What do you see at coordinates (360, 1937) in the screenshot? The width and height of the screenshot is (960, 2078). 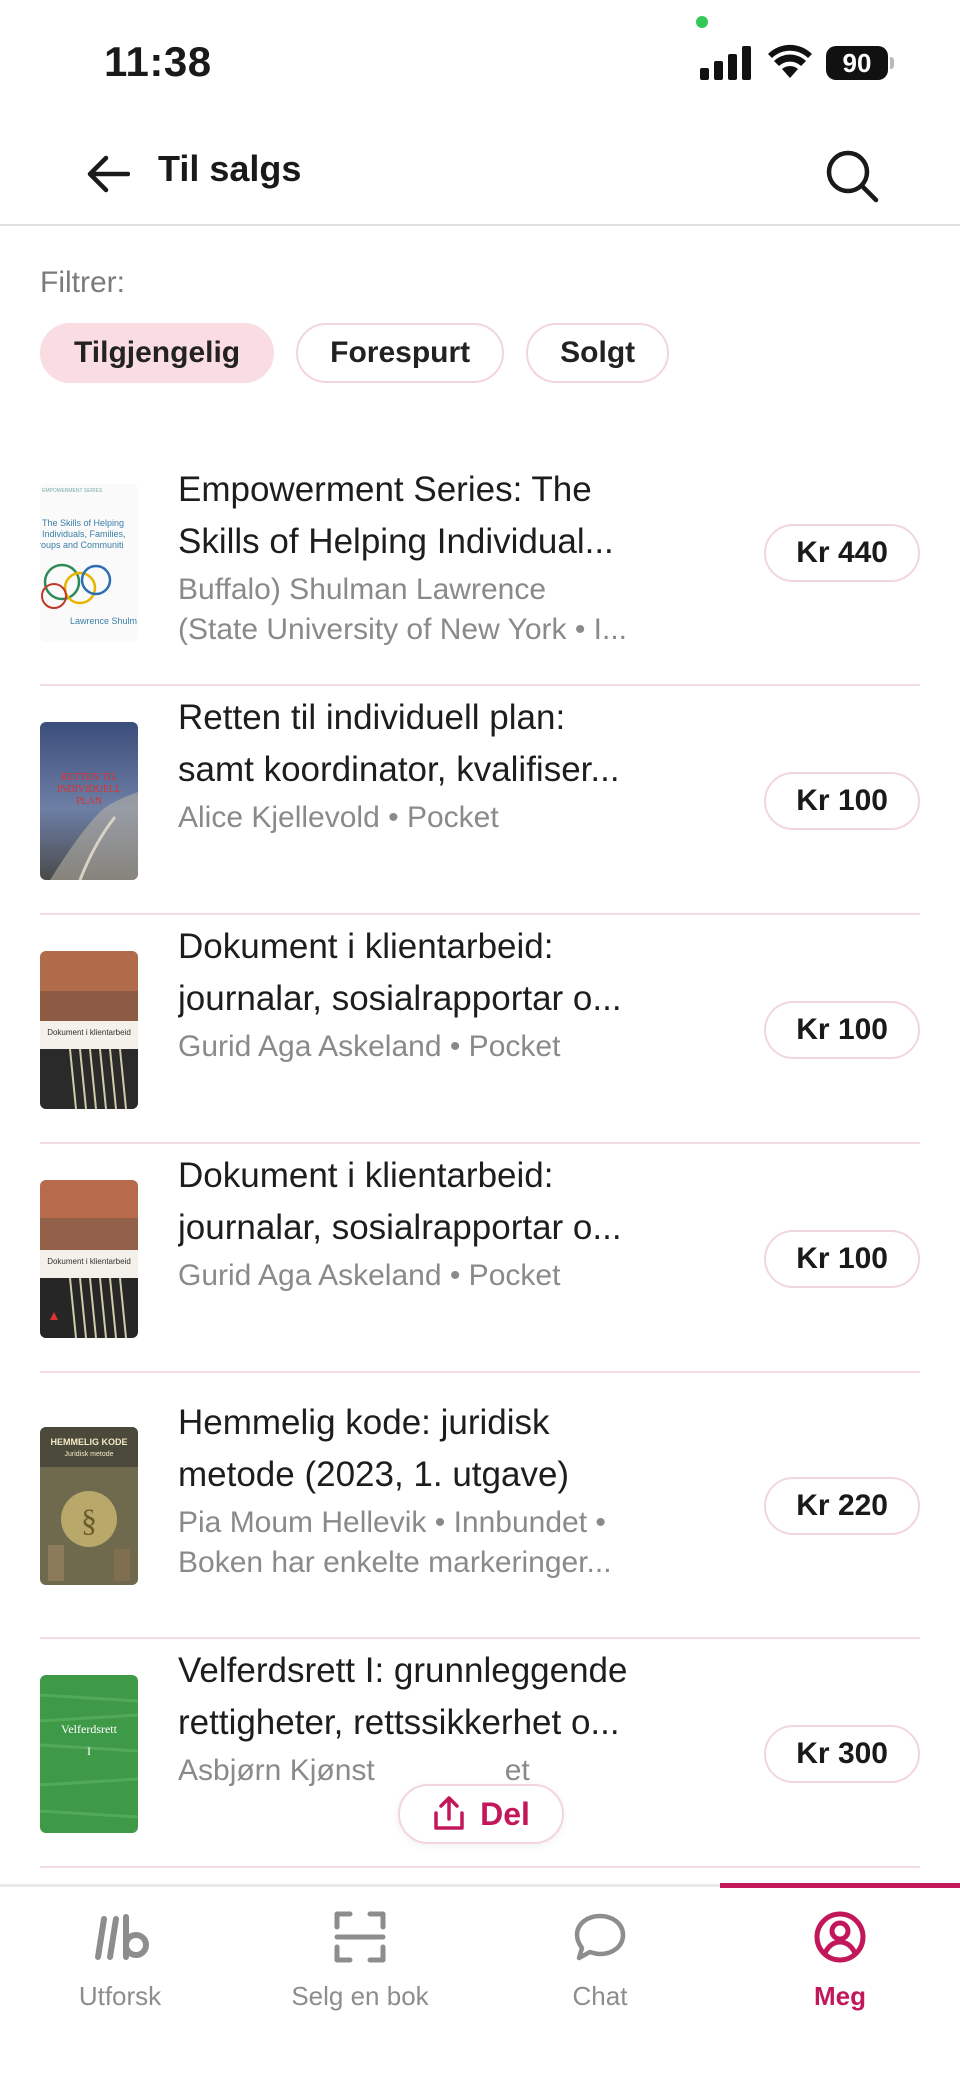 I see `scan-icon` at bounding box center [360, 1937].